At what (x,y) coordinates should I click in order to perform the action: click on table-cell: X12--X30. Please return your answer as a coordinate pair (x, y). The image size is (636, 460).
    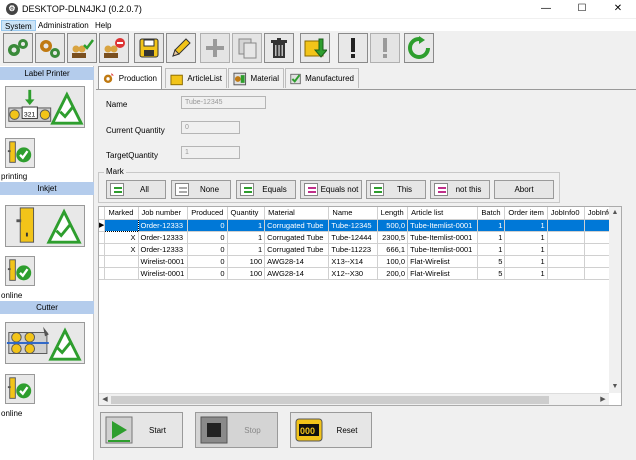
    Looking at the image, I should click on (353, 273).